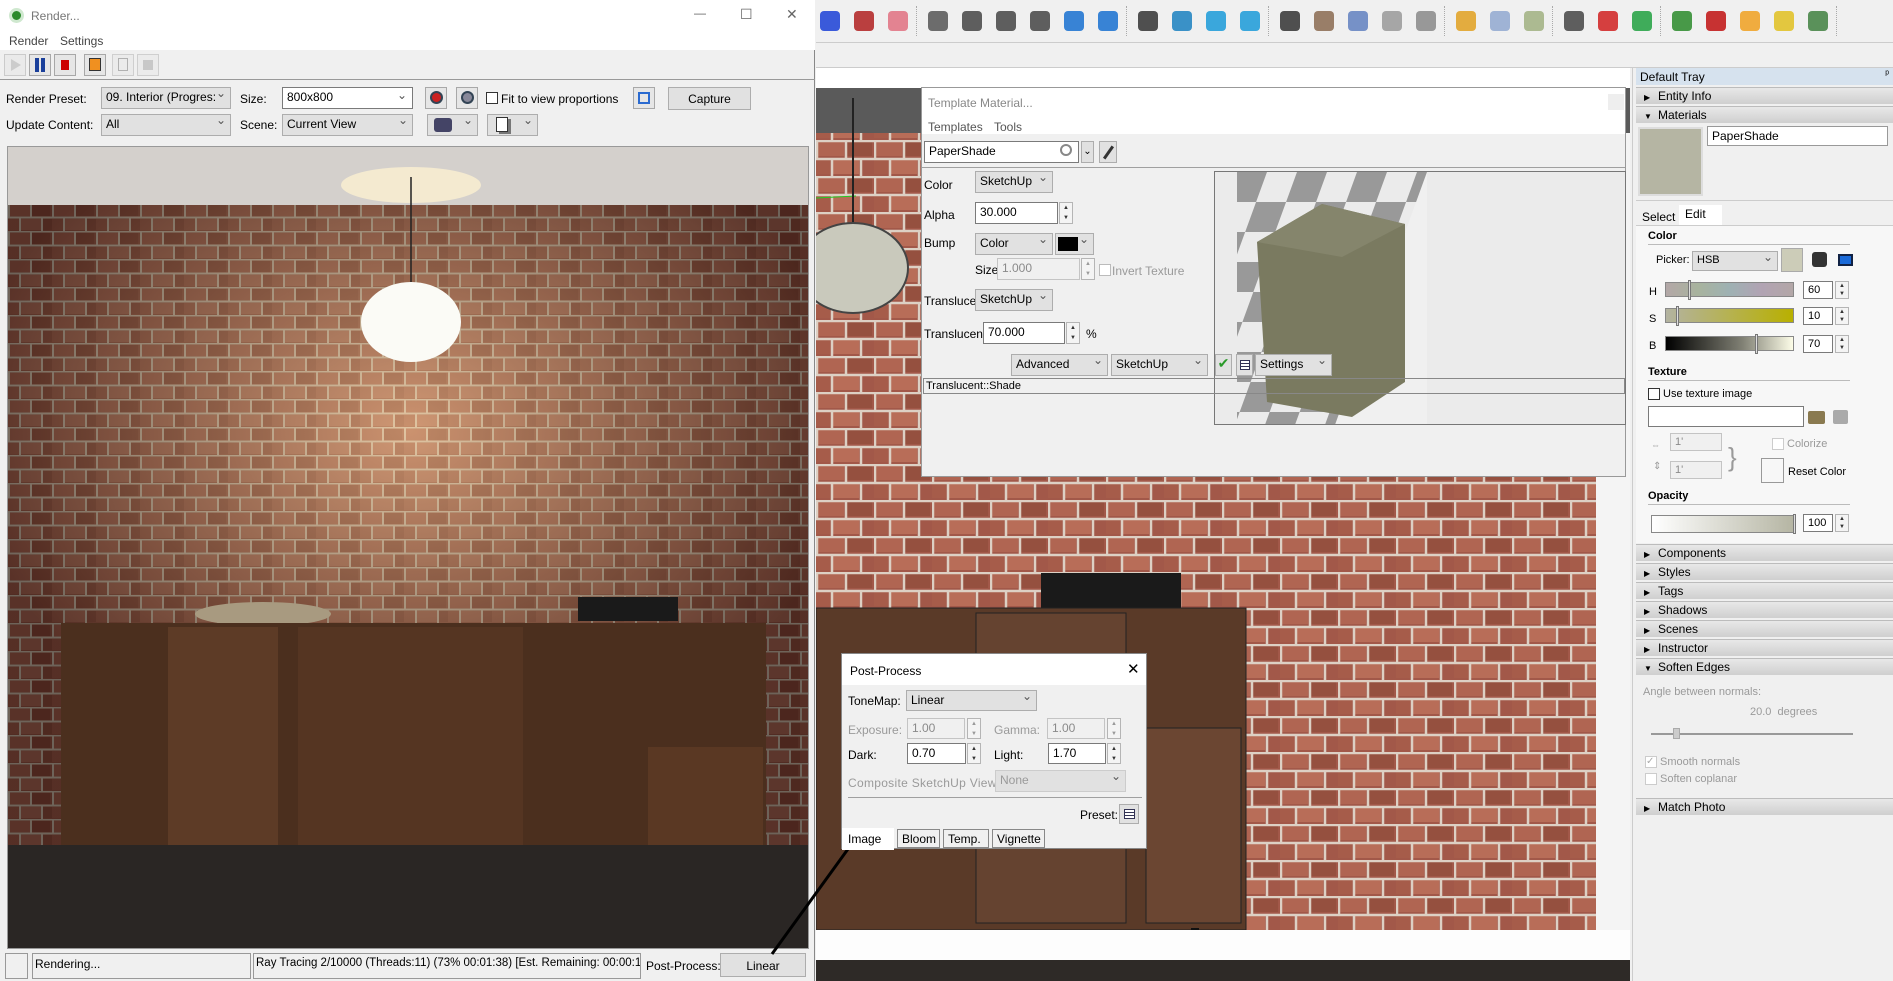 Image resolution: width=1893 pixels, height=981 pixels. What do you see at coordinates (1148, 21) in the screenshot?
I see `clapper-icon` at bounding box center [1148, 21].